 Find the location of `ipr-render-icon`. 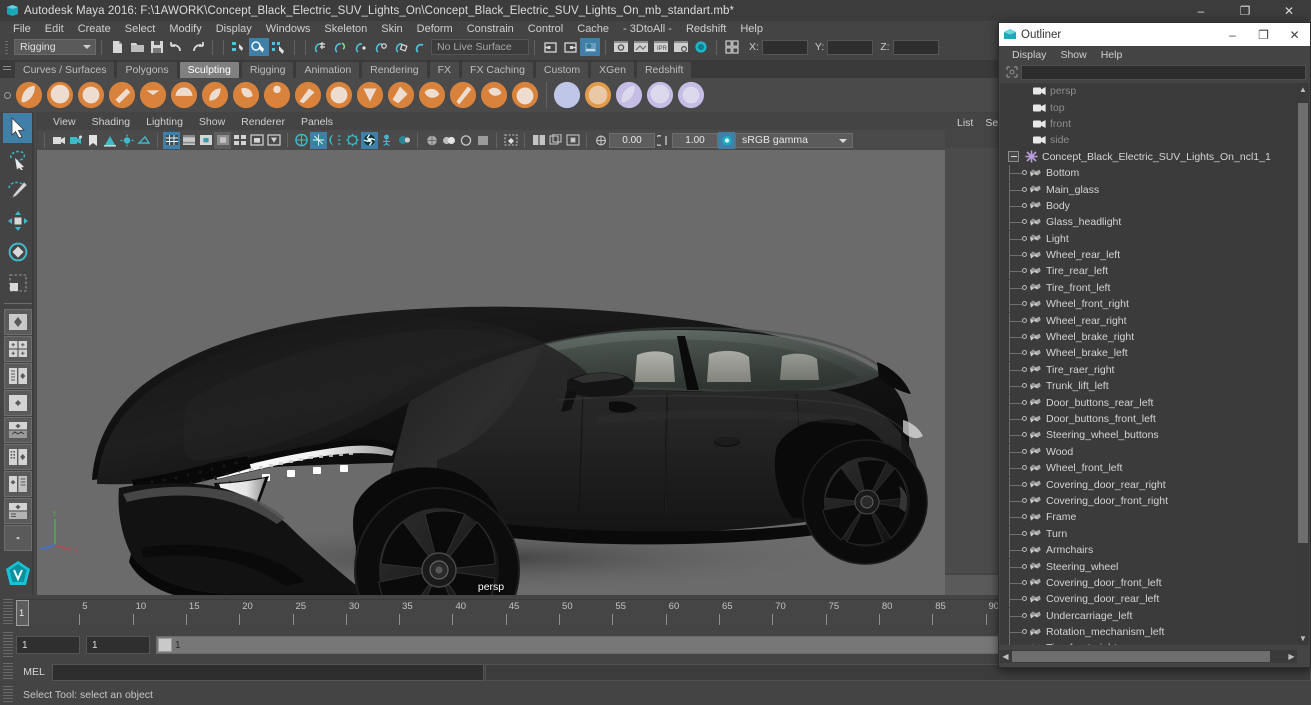

ipr-render-icon is located at coordinates (641, 47).